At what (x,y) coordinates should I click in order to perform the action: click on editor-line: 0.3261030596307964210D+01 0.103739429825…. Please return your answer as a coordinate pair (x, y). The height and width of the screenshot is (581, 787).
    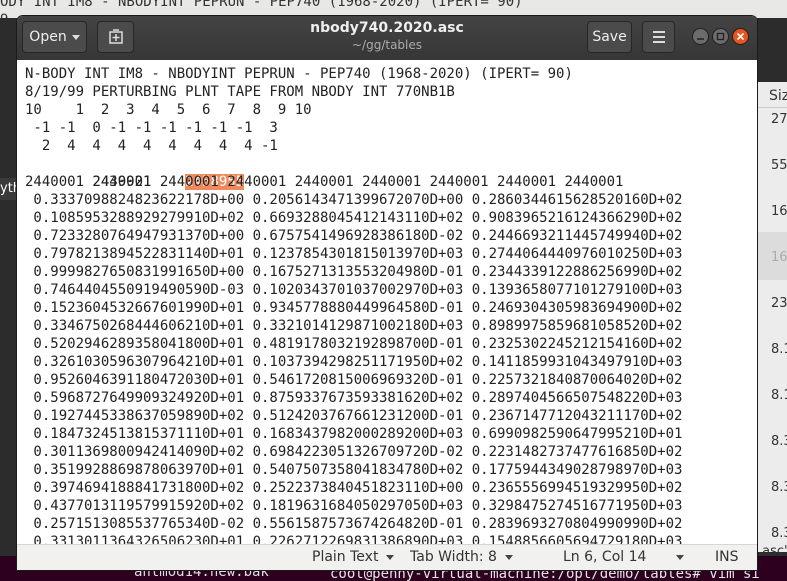
    Looking at the image, I should click on (353, 362).